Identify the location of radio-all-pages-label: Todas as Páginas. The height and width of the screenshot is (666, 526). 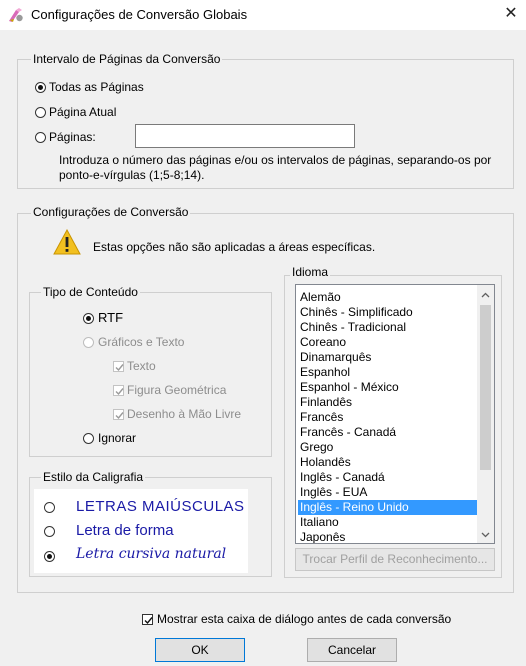
(96, 87).